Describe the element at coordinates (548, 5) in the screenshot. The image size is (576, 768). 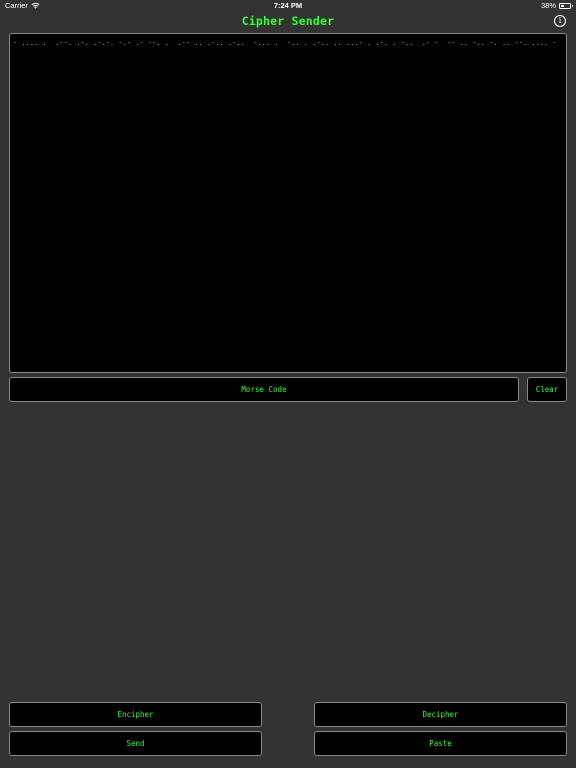
I see `battery-percent: 38%` at that location.